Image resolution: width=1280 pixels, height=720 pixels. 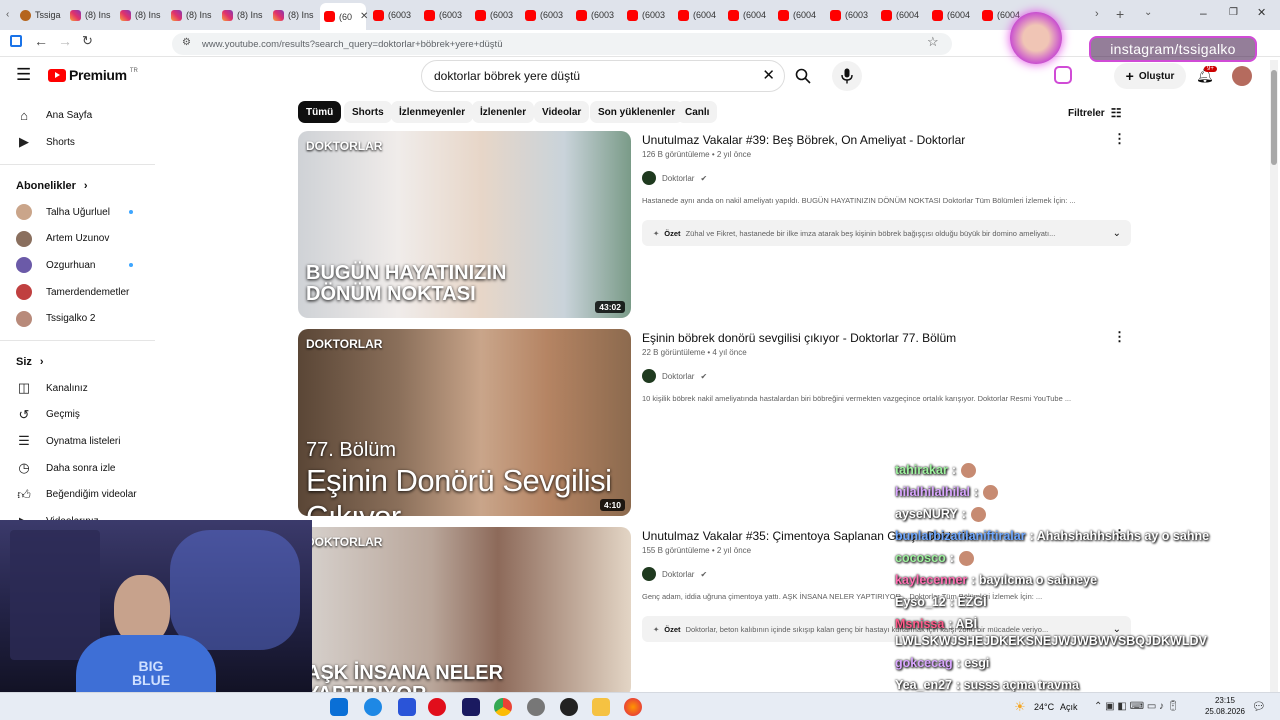 What do you see at coordinates (76, 495) in the screenshot?
I see `sidebar-item: 👍︎ Beğendiğim videolar` at bounding box center [76, 495].